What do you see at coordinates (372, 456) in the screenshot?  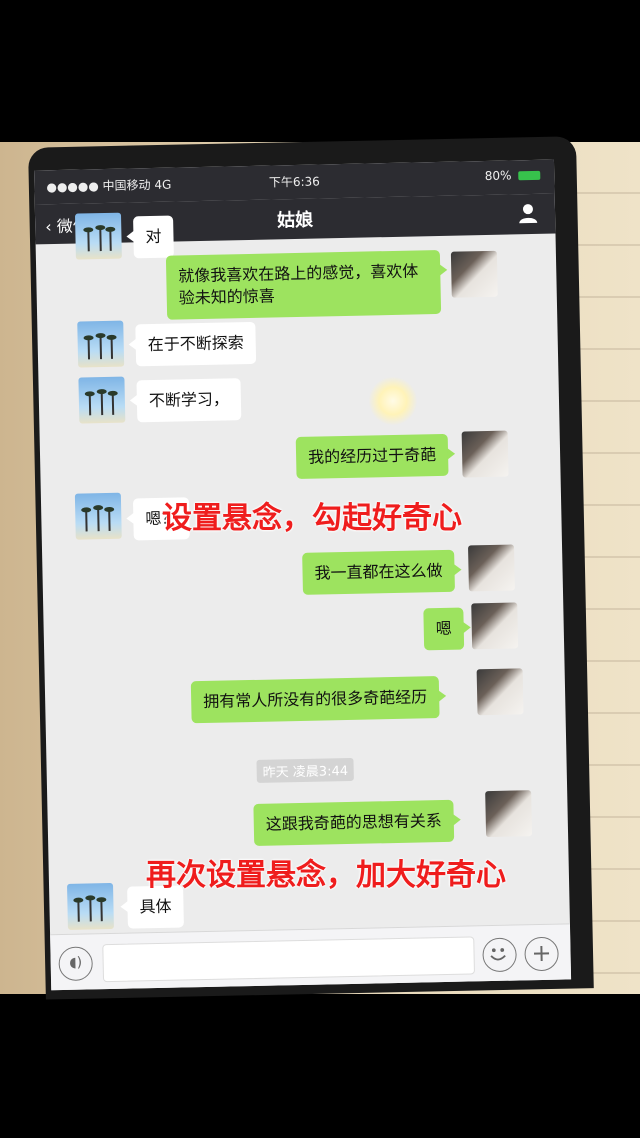 I see `message-bubble: 我的经历过于奇葩` at bounding box center [372, 456].